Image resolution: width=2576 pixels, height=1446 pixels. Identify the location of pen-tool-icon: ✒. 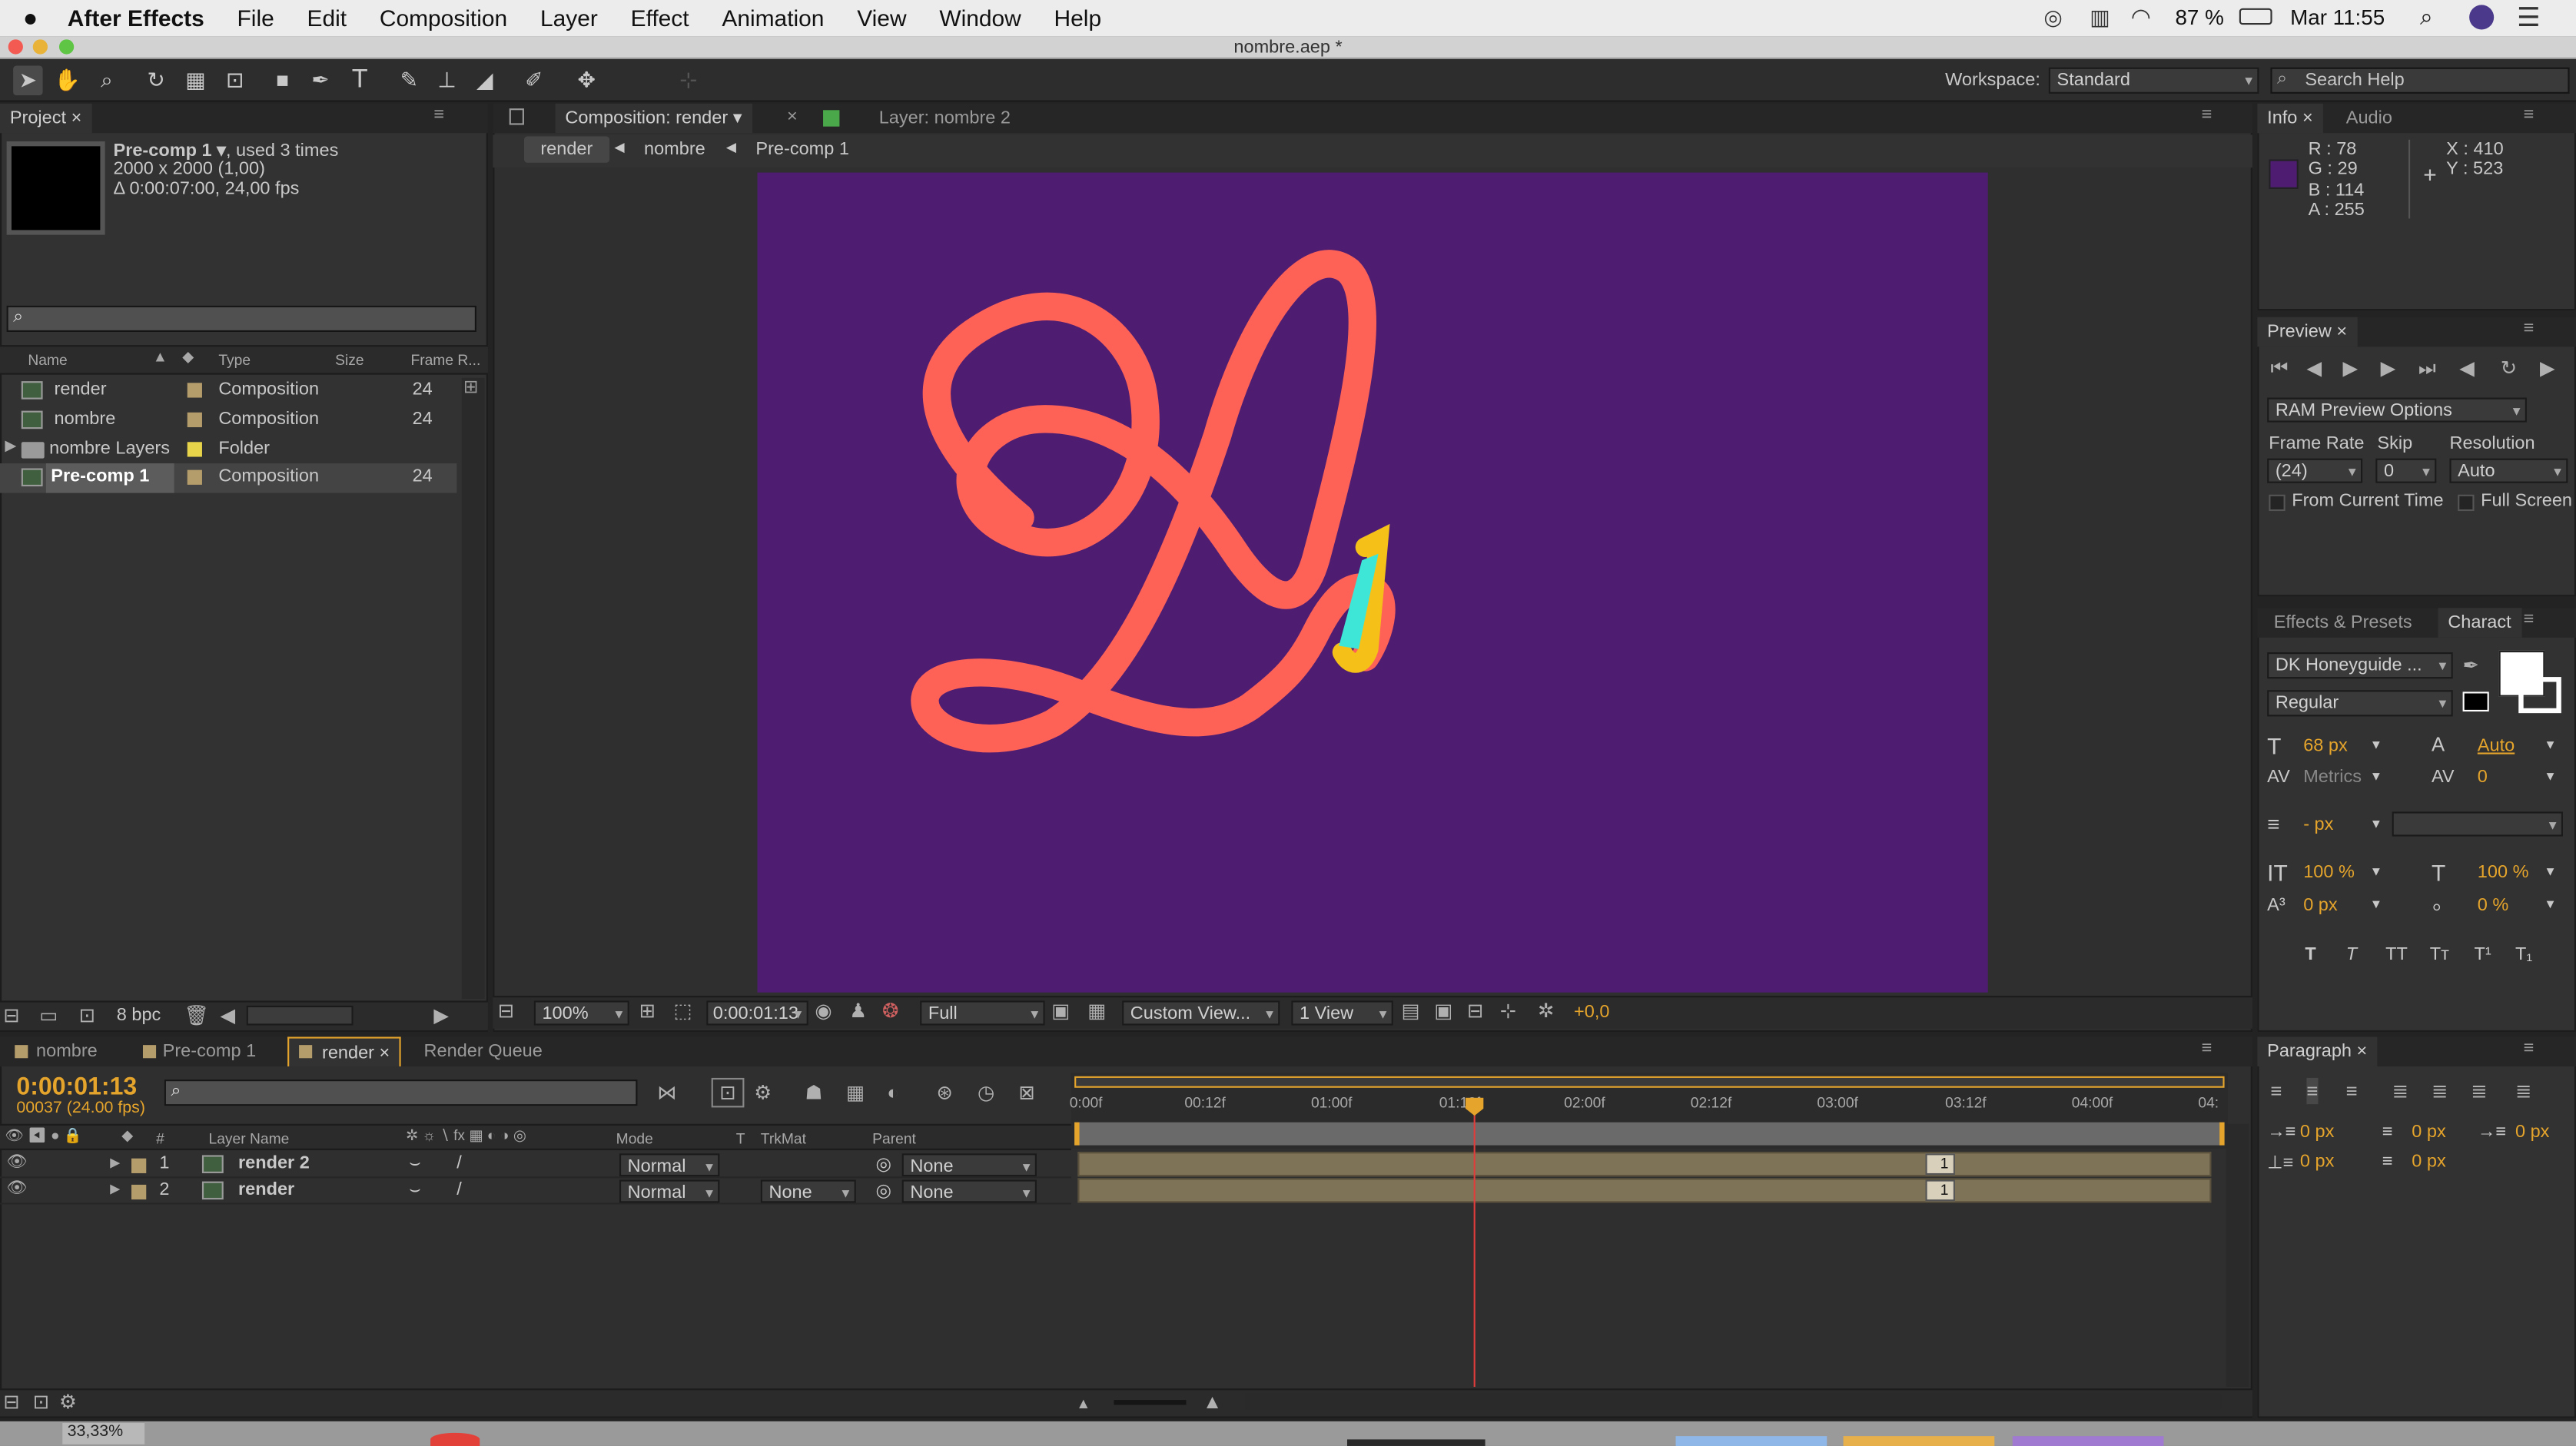
(320, 80).